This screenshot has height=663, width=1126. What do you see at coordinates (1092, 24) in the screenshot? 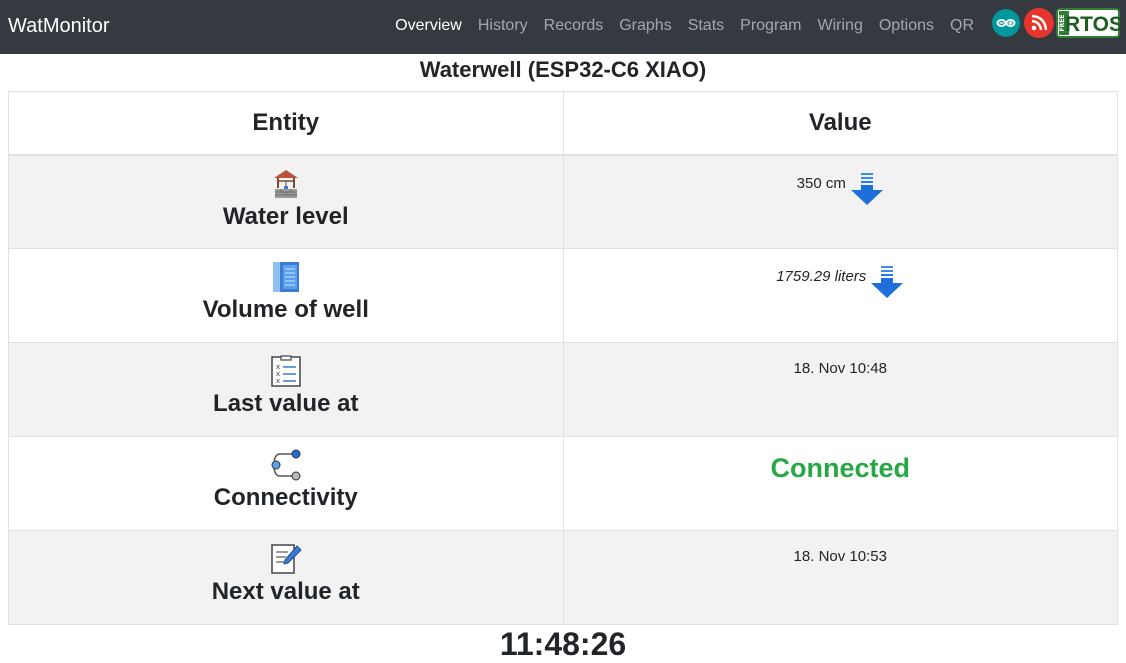
I see `svg-text: RTOS` at bounding box center [1092, 24].